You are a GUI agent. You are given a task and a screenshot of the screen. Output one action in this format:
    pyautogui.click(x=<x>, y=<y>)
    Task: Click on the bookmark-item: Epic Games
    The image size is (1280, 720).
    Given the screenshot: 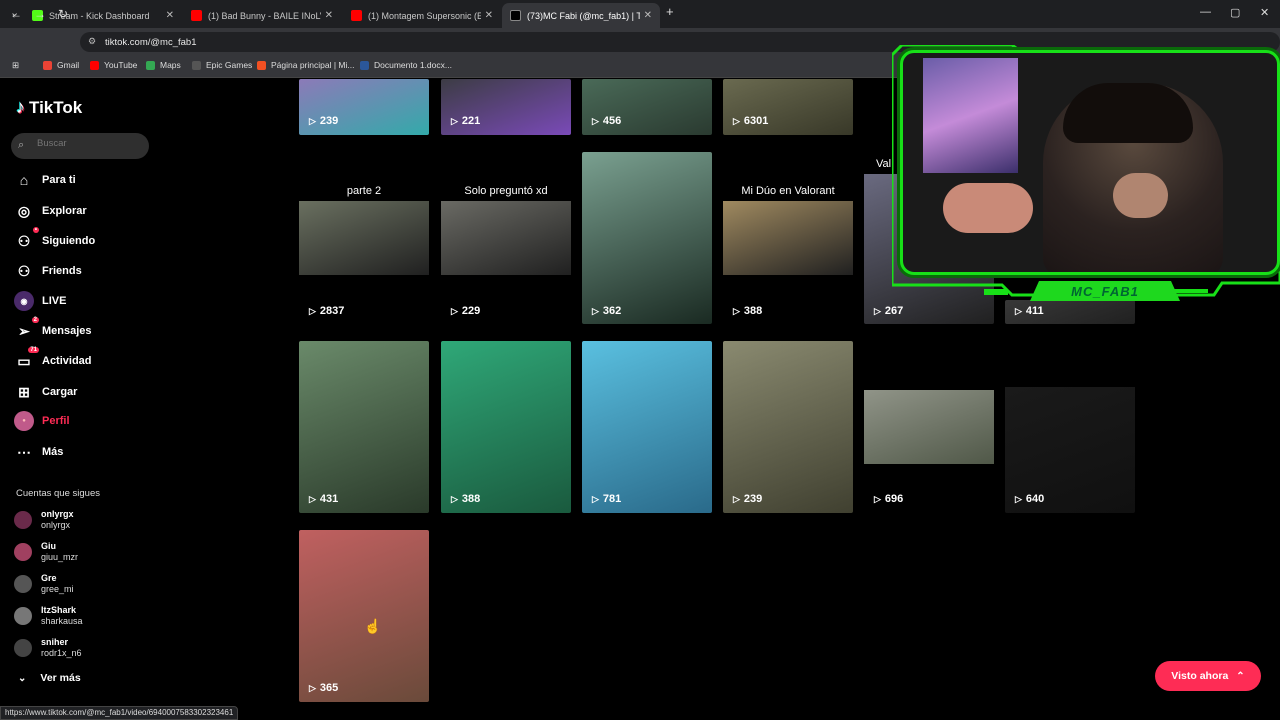 What is the action you would take?
    pyautogui.click(x=222, y=65)
    